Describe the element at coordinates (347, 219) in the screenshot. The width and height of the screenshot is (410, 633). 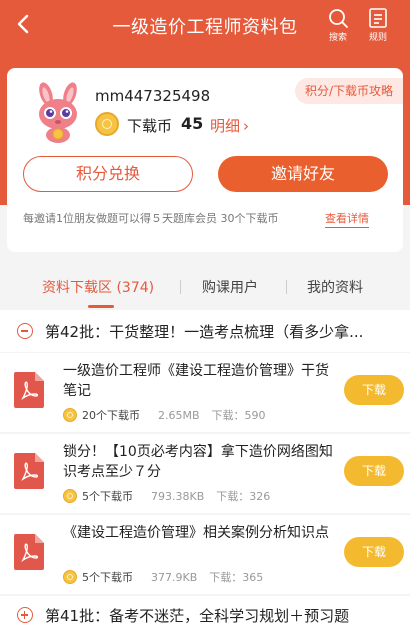
I see `view-details-link: 查看详情` at that location.